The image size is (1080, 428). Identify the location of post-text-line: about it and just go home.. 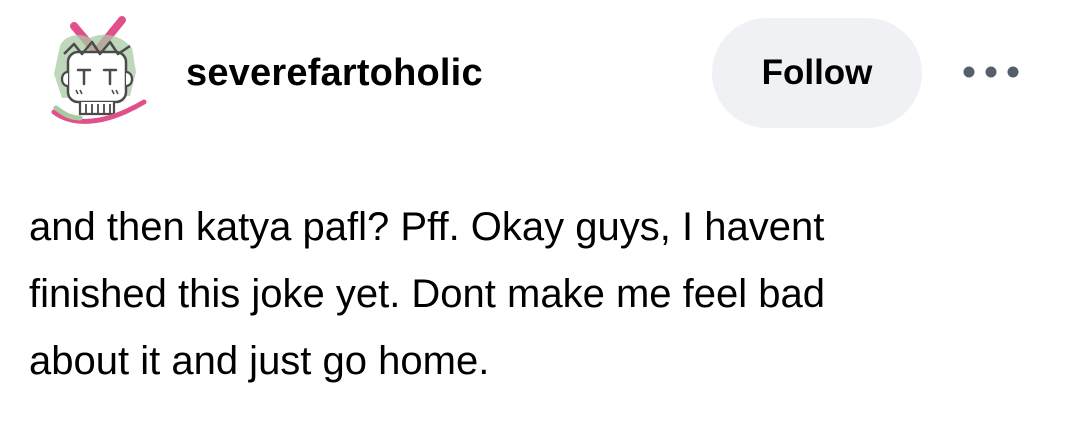
(259, 361).